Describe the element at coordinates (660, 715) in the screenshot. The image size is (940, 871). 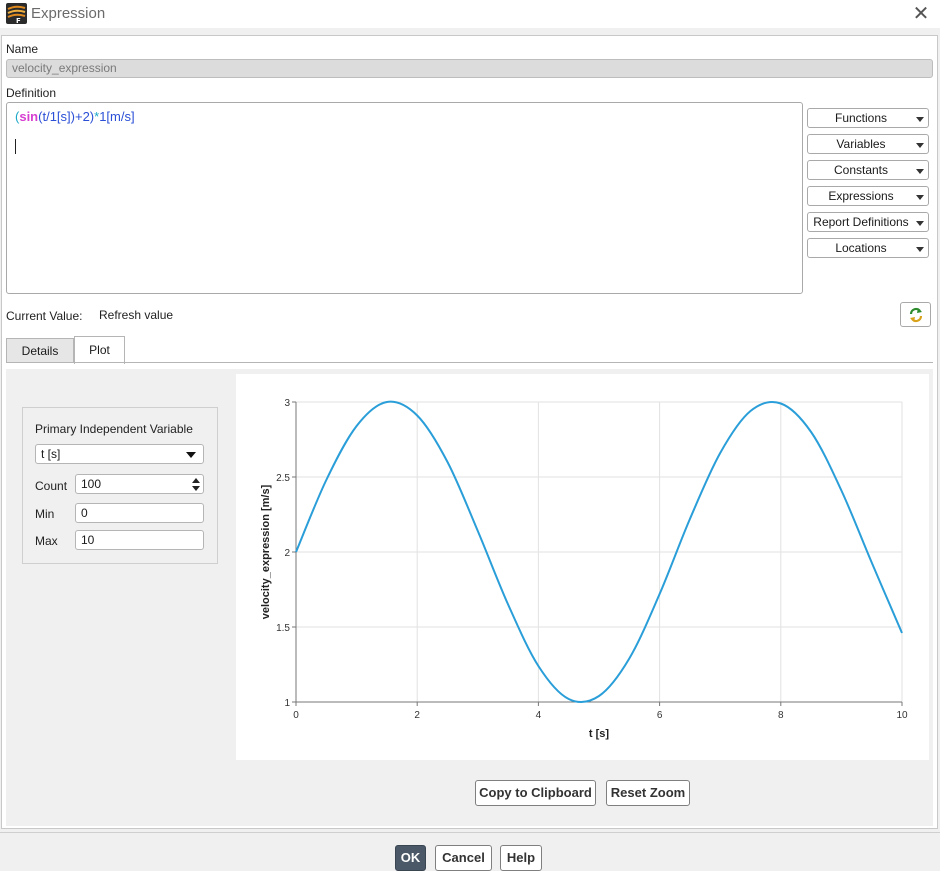
I see `x-tick-label: 6` at that location.